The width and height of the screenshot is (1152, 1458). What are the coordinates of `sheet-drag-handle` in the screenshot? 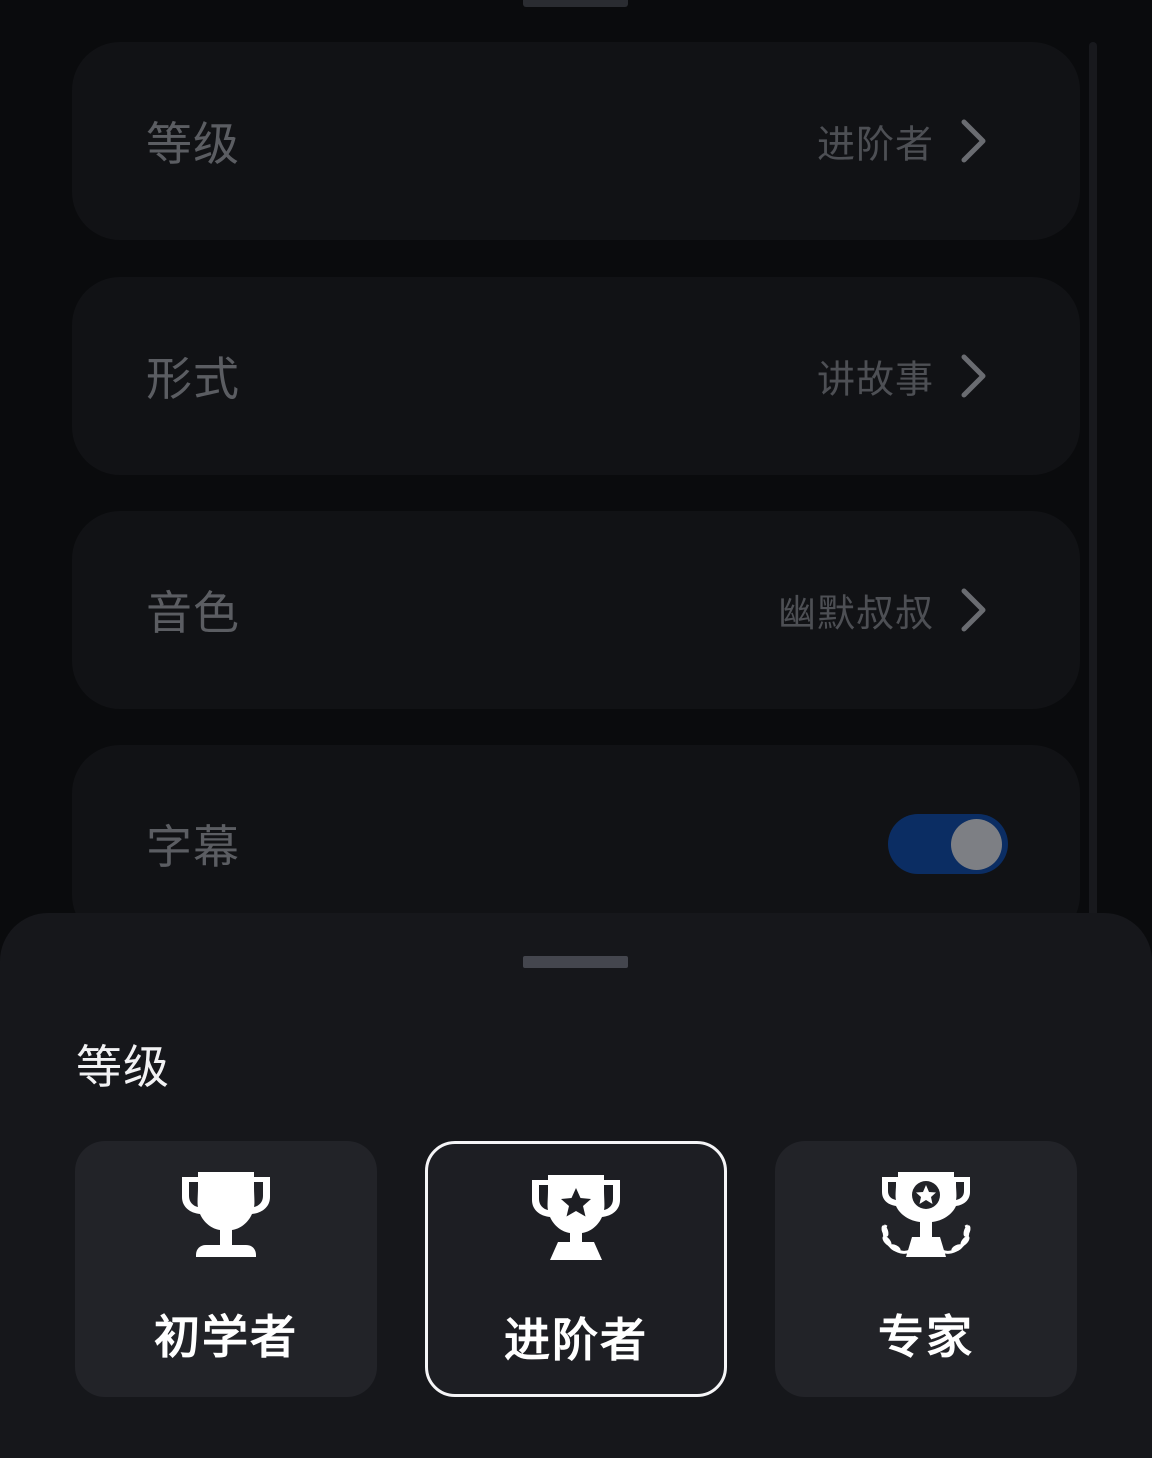 It's located at (575, 962).